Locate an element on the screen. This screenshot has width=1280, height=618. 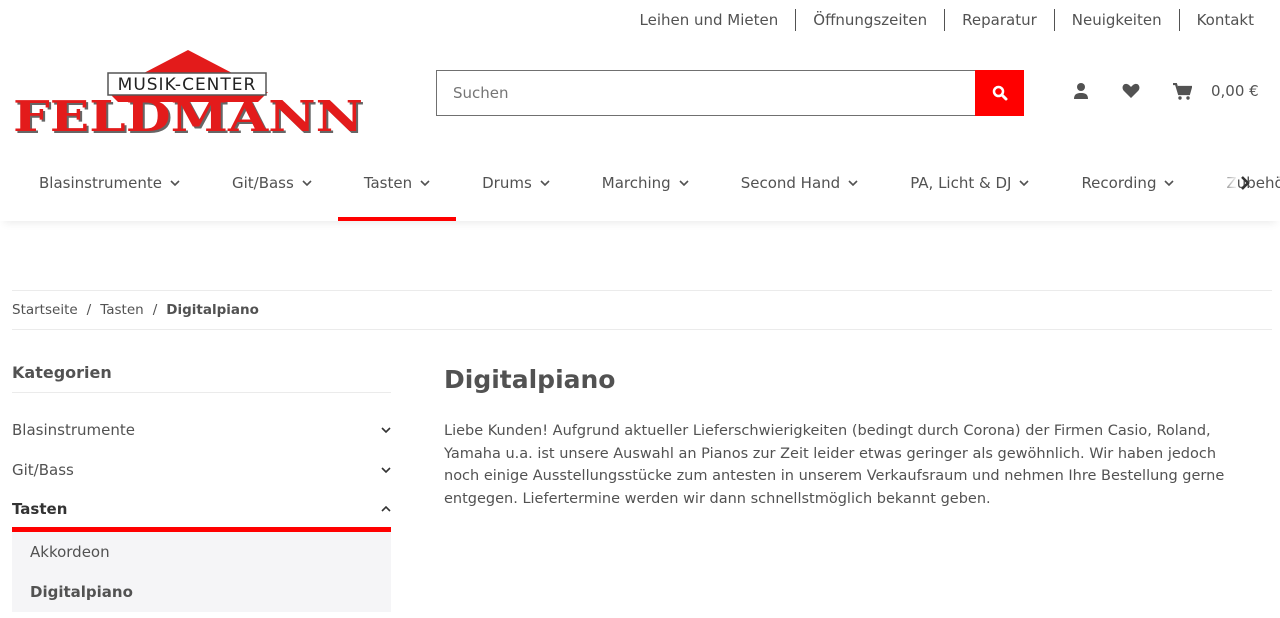
wishlist-heart-icon is located at coordinates (1131, 91).